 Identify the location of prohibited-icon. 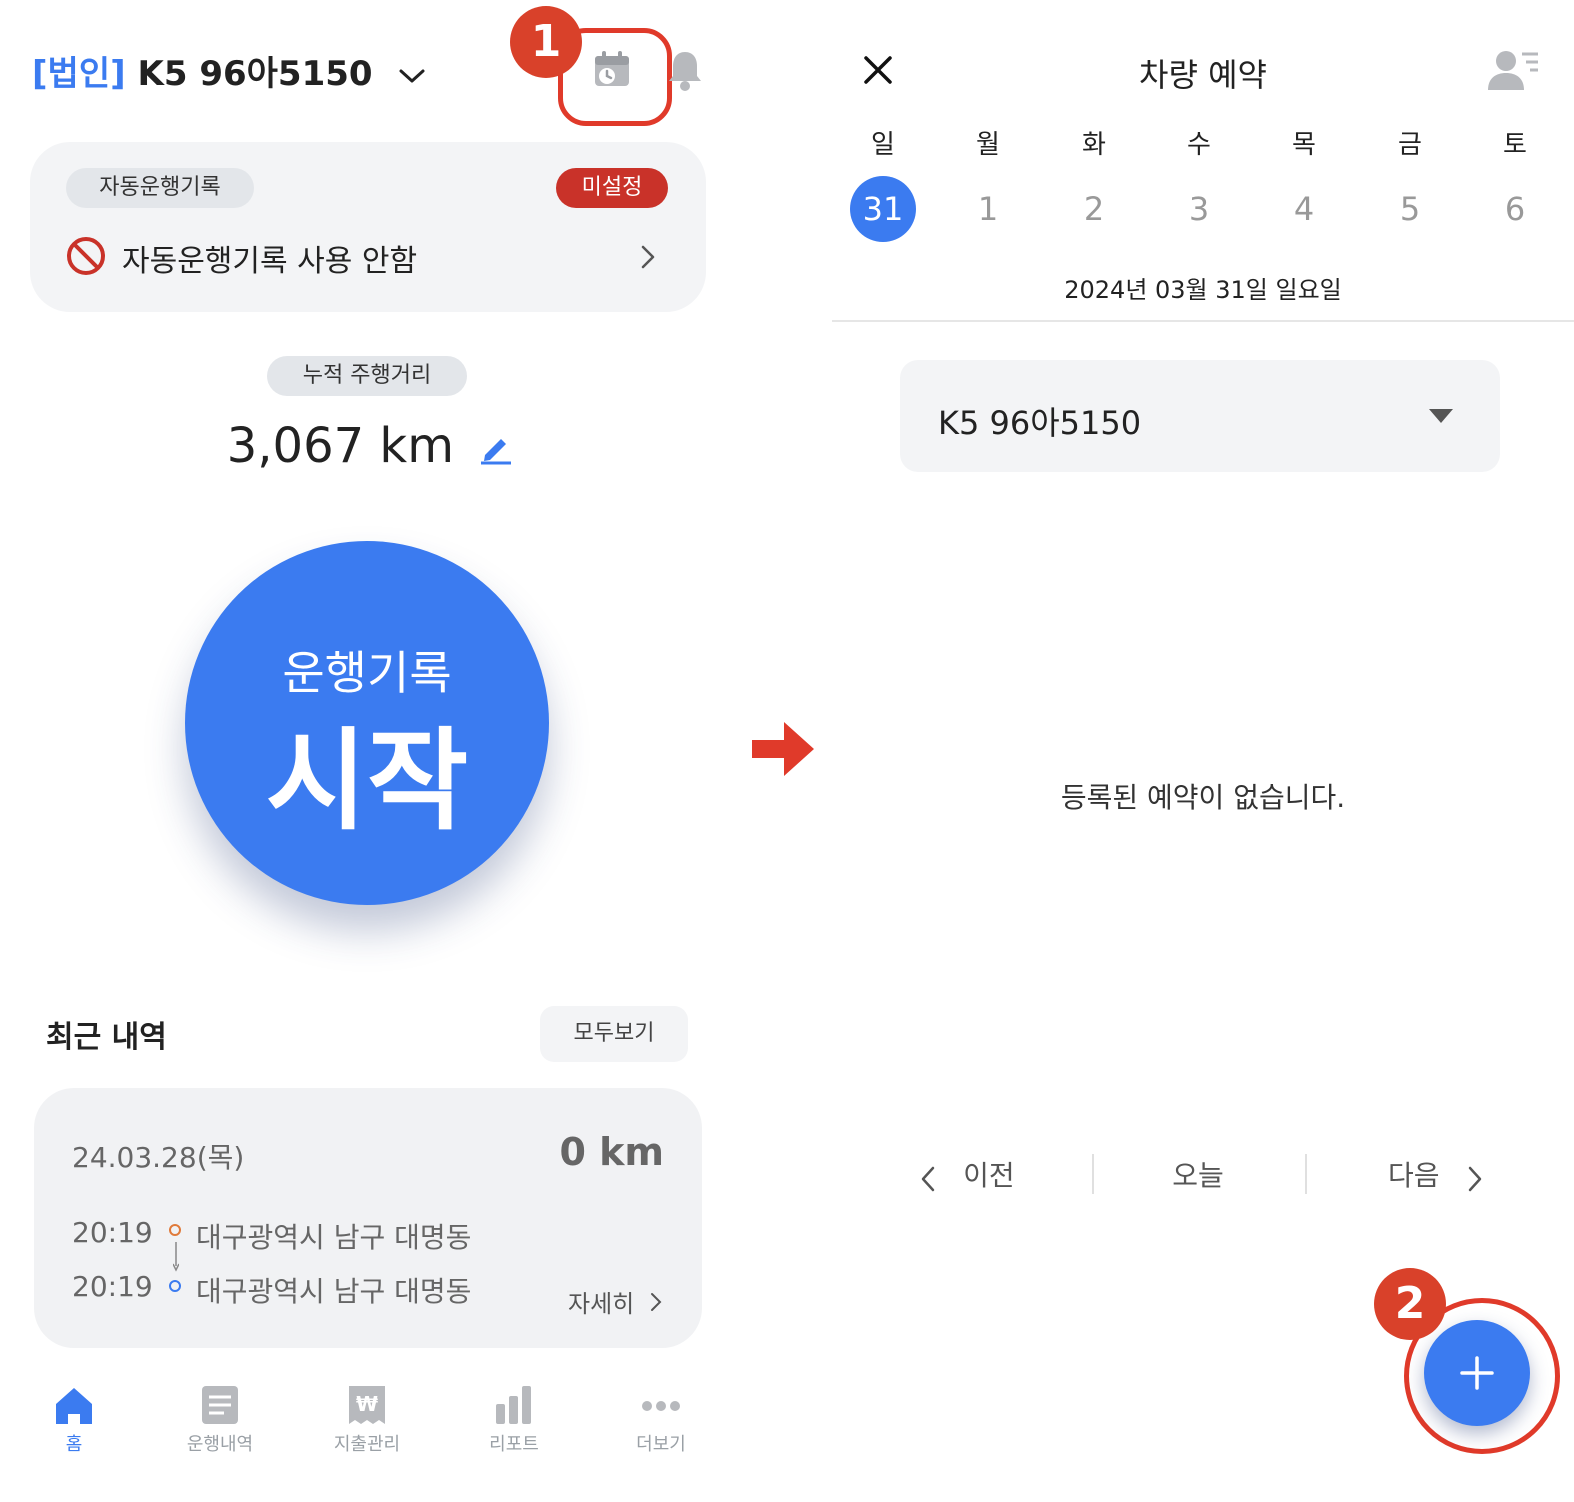
(86, 258).